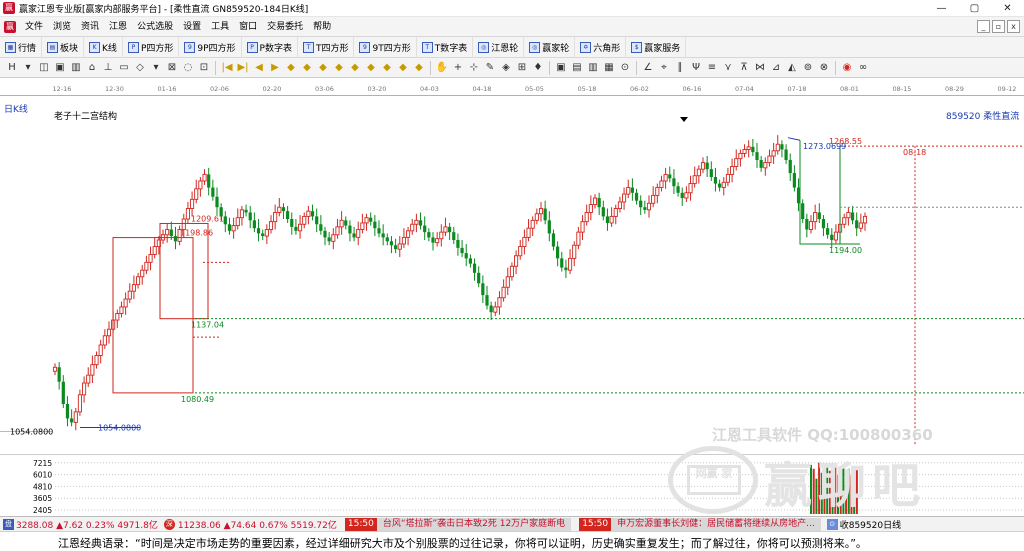 The image size is (1024, 551). Describe the element at coordinates (808, 68) in the screenshot. I see `draw-tool-icon: ⊚` at that location.